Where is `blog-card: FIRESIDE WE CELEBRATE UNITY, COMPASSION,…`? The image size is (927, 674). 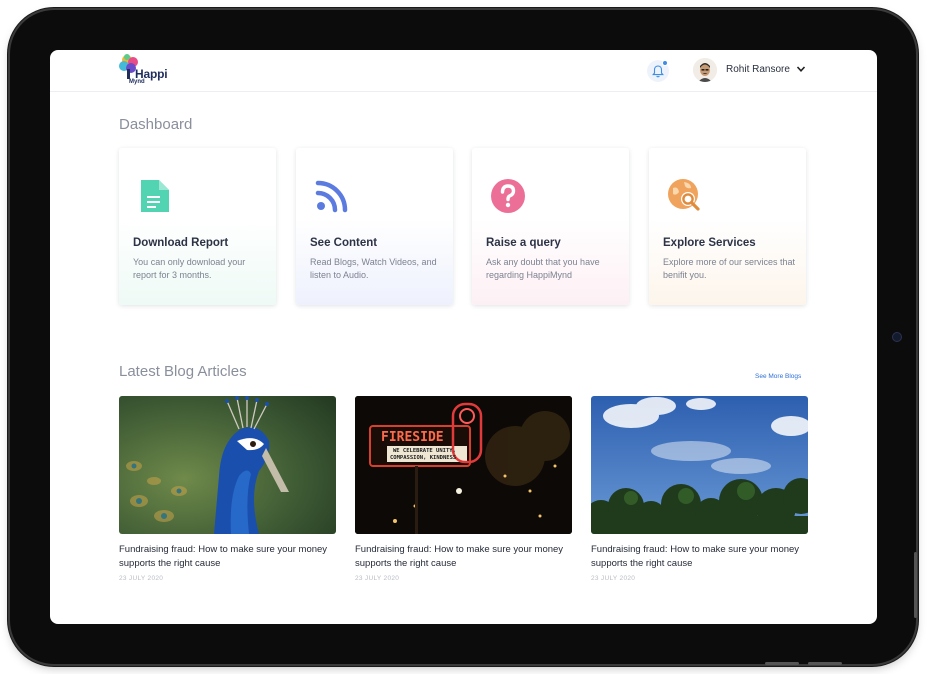 blog-card: FIRESIDE WE CELEBRATE UNITY, COMPASSION,… is located at coordinates (463, 489).